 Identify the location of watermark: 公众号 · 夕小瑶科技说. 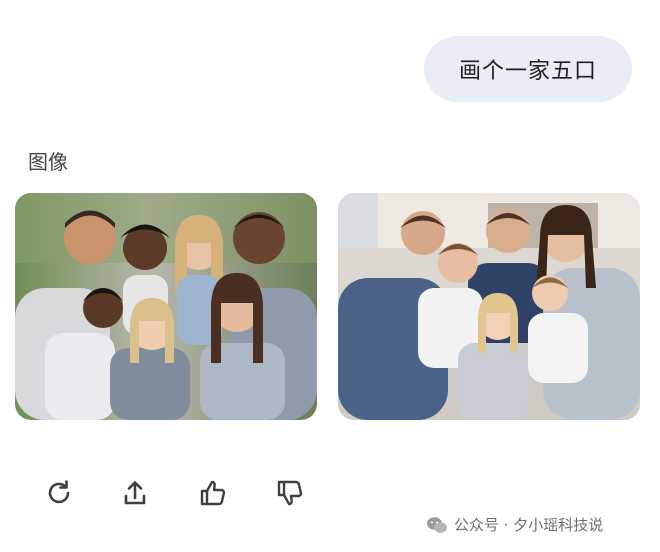
(514, 524).